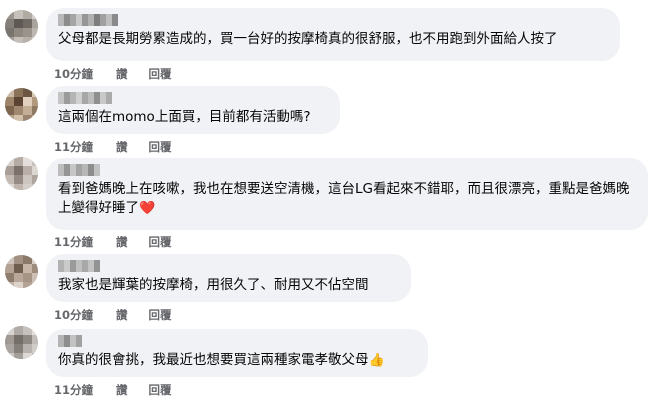 Image resolution: width=670 pixels, height=412 pixels. Describe the element at coordinates (213, 285) in the screenshot. I see `comment-text: 我家也是輝葉的按摩椅，用很久了、耐用又不佔空間` at that location.